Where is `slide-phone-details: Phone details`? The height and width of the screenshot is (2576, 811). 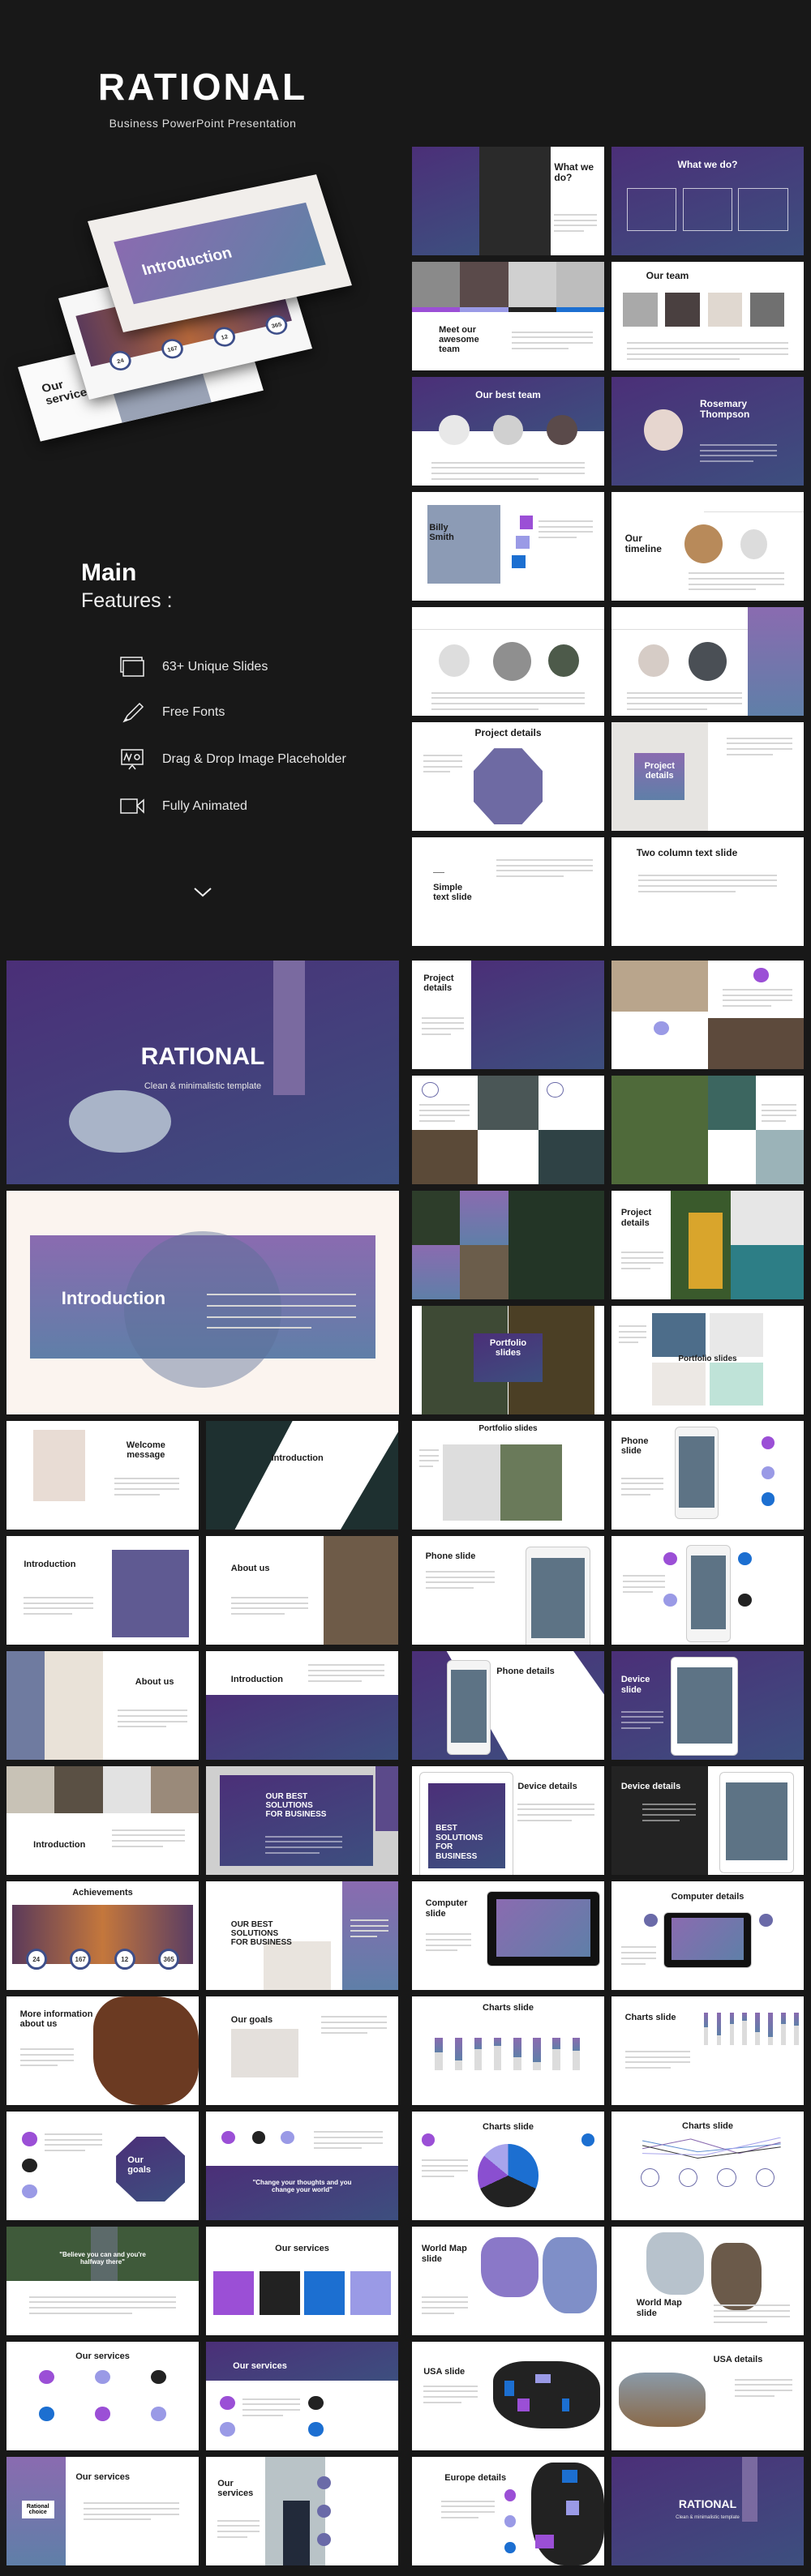 slide-phone-details: Phone details is located at coordinates (508, 1706).